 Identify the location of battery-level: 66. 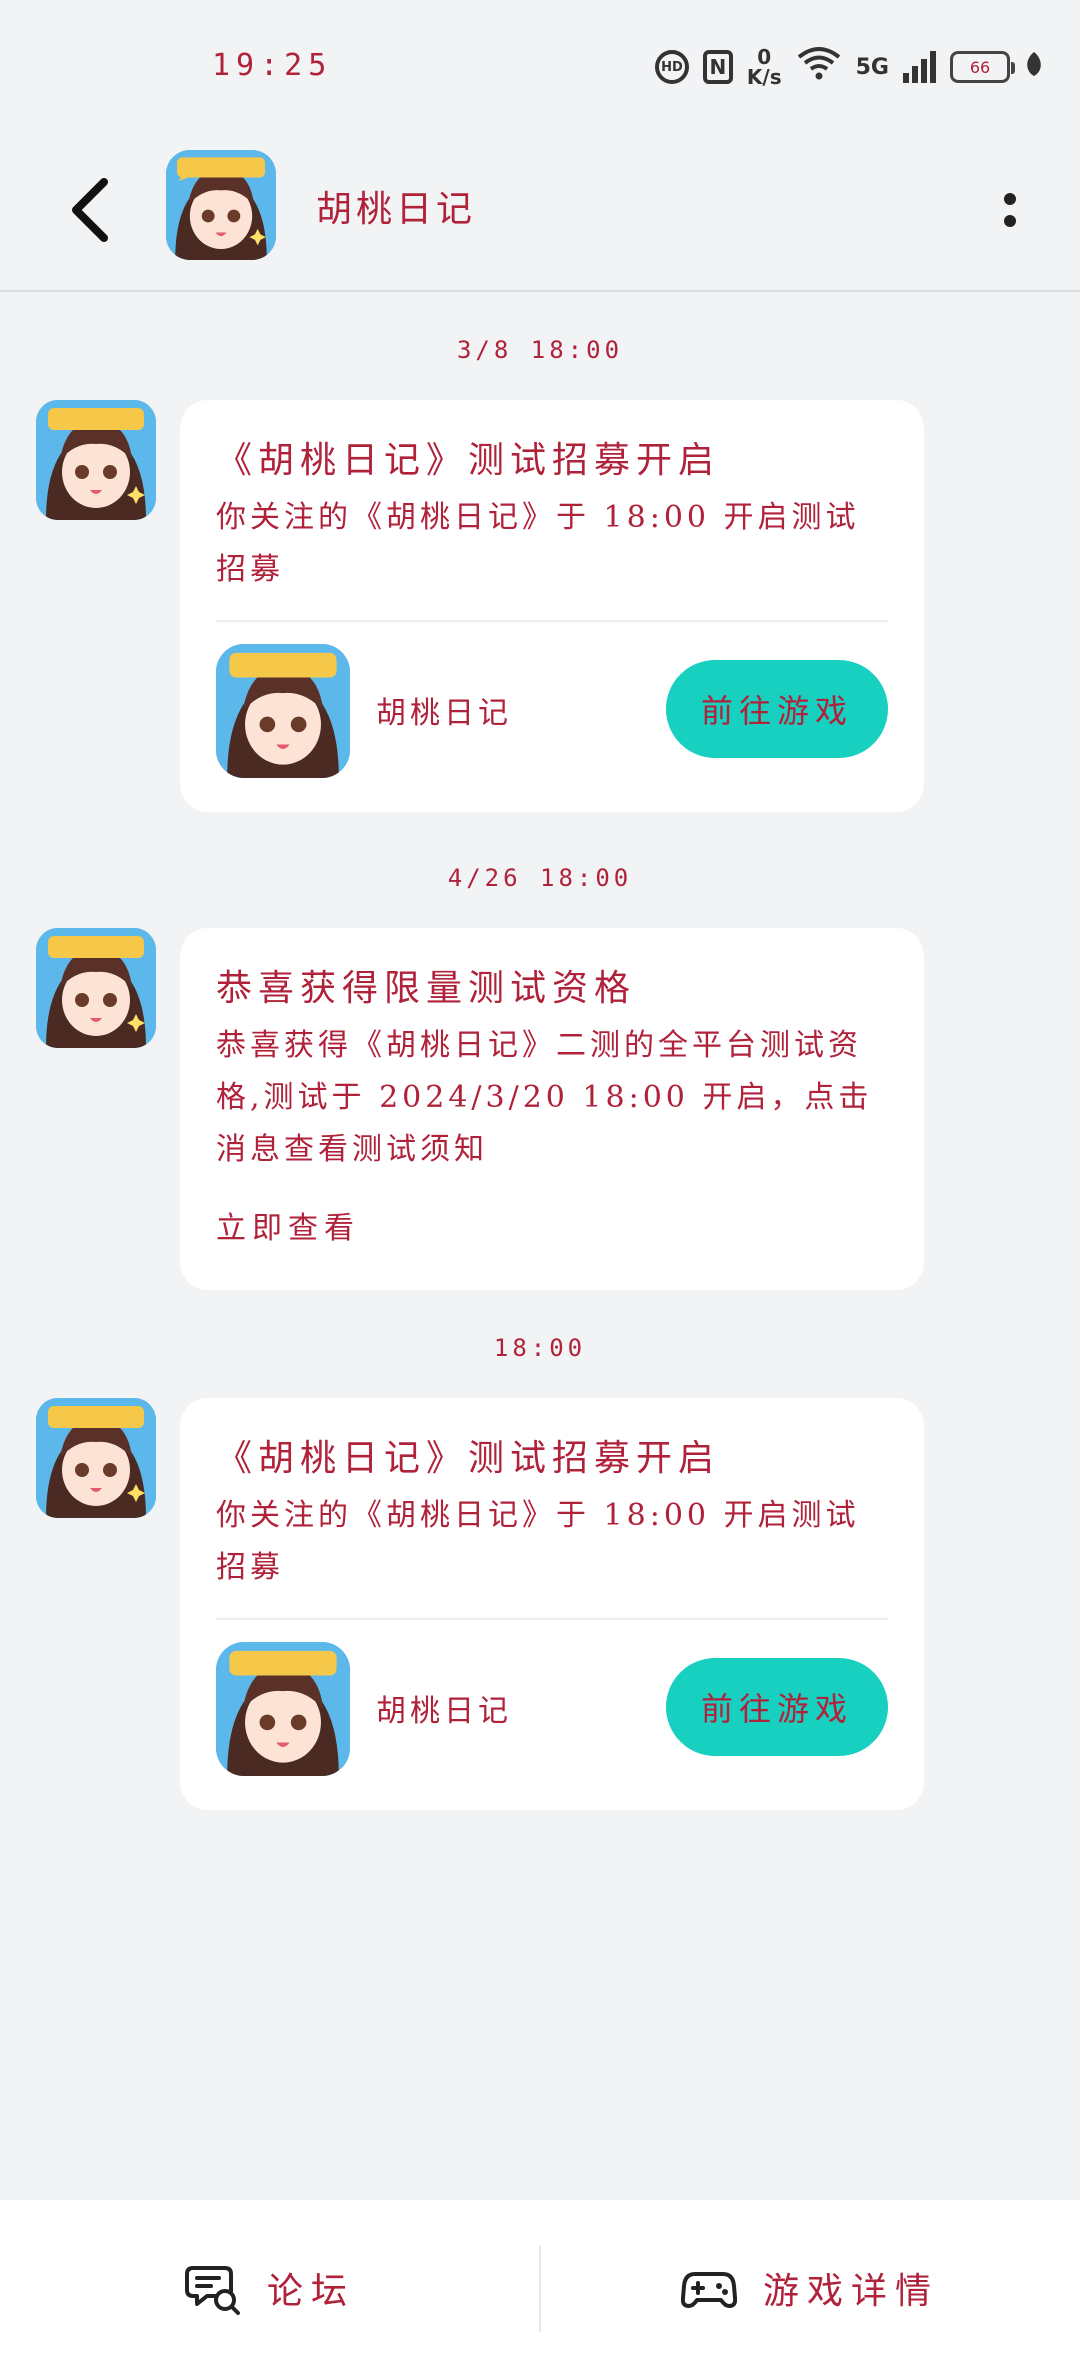
(980, 67).